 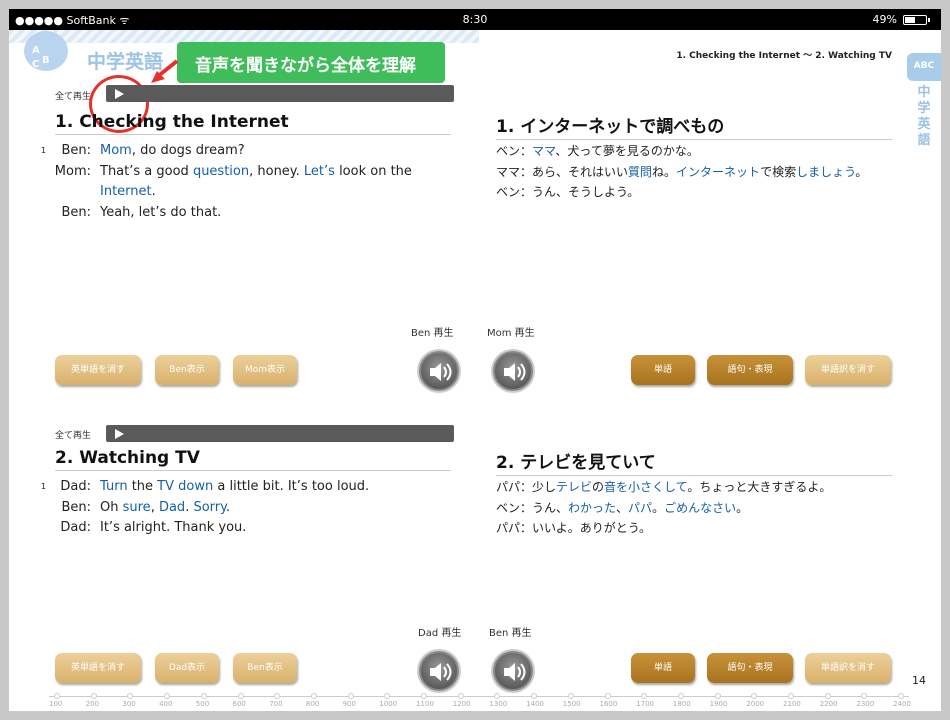 What do you see at coordinates (221, 171) in the screenshot?
I see `vocab-word: question` at bounding box center [221, 171].